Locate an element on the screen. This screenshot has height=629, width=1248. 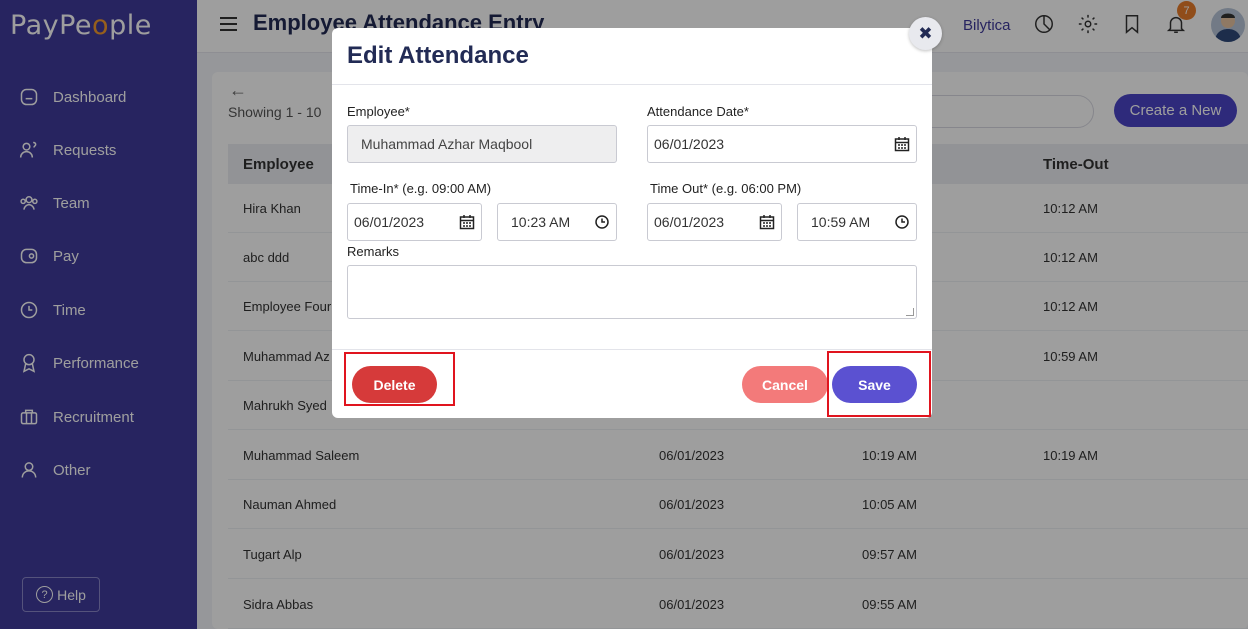
save-highlight-box is located at coordinates (879, 384).